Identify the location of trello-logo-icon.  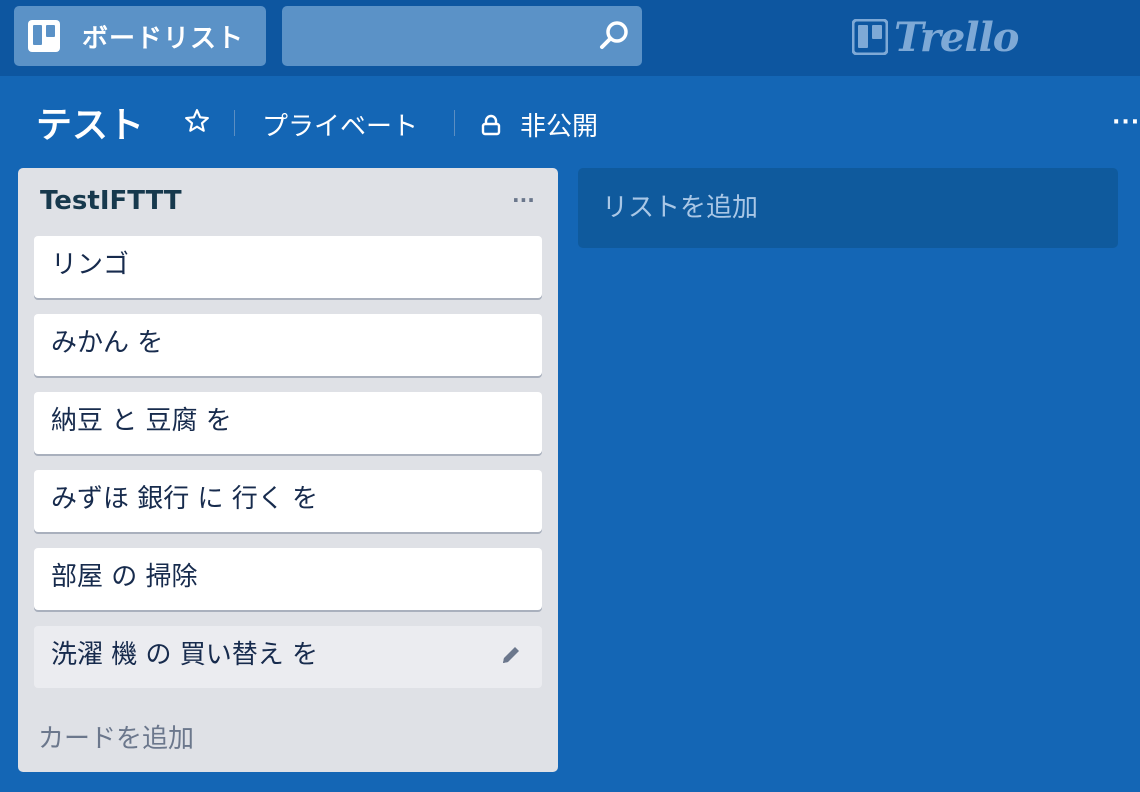
(870, 37).